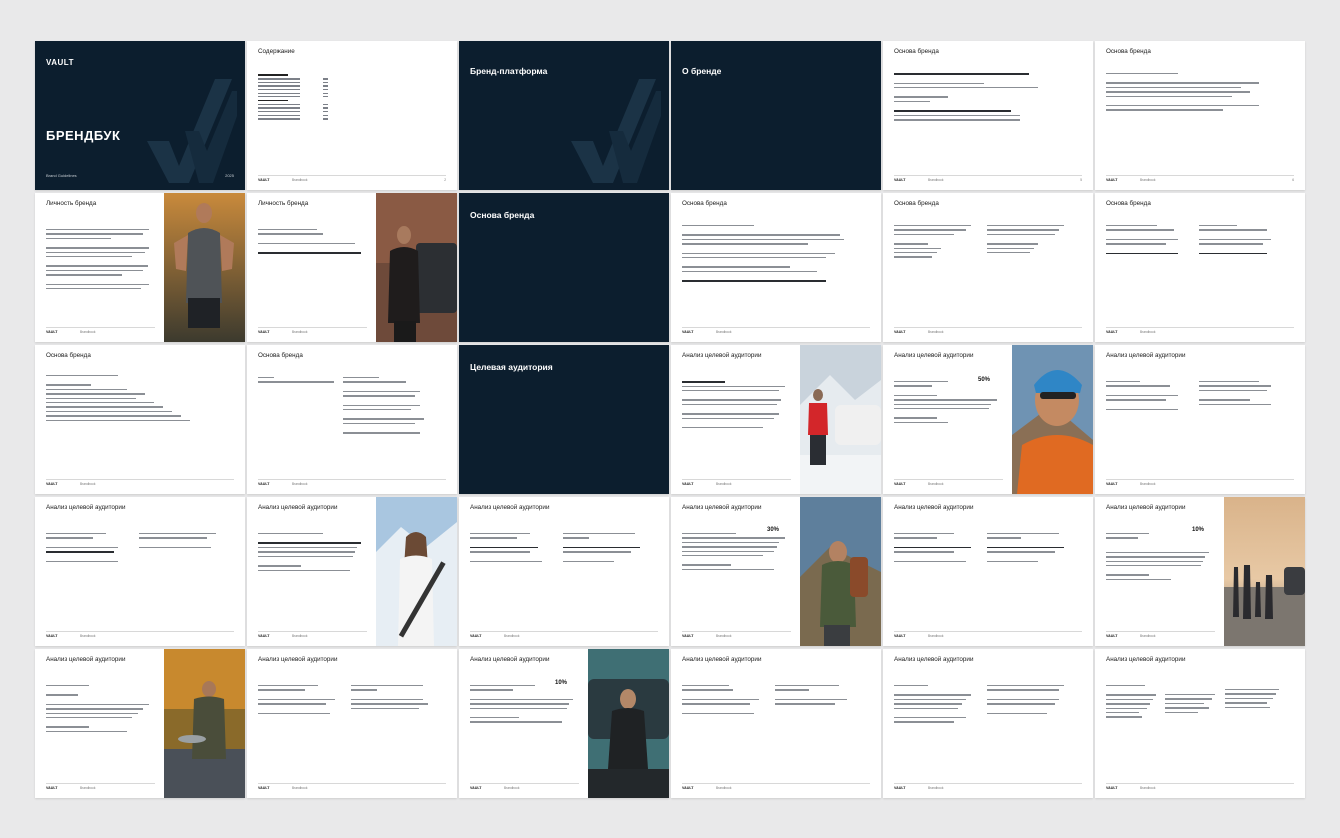 The image size is (1340, 838). Describe the element at coordinates (564, 419) in the screenshot. I see `slide-section-target-audience: Целевая аудитория` at that location.